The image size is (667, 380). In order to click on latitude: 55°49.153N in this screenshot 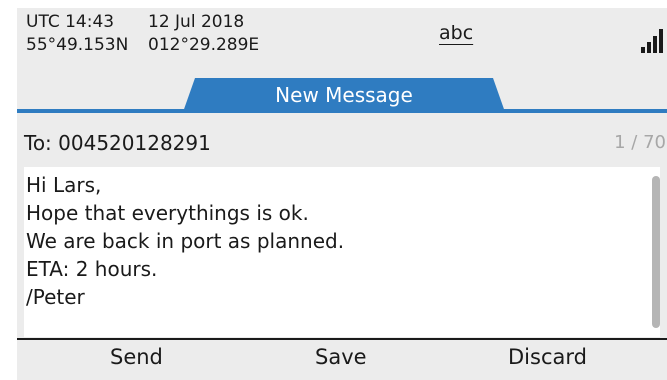, I will do `click(77, 45)`.